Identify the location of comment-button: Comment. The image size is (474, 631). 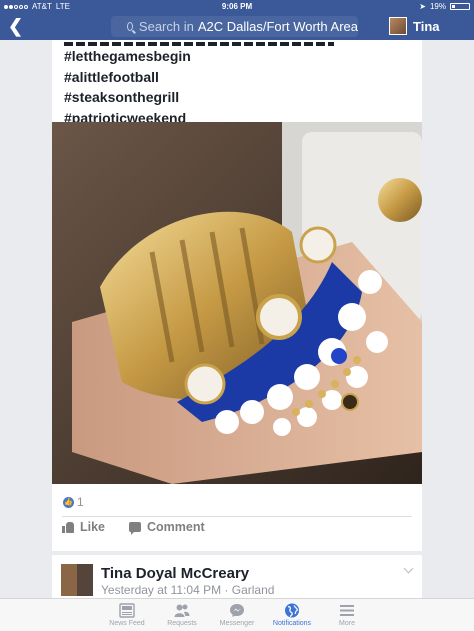
(167, 527).